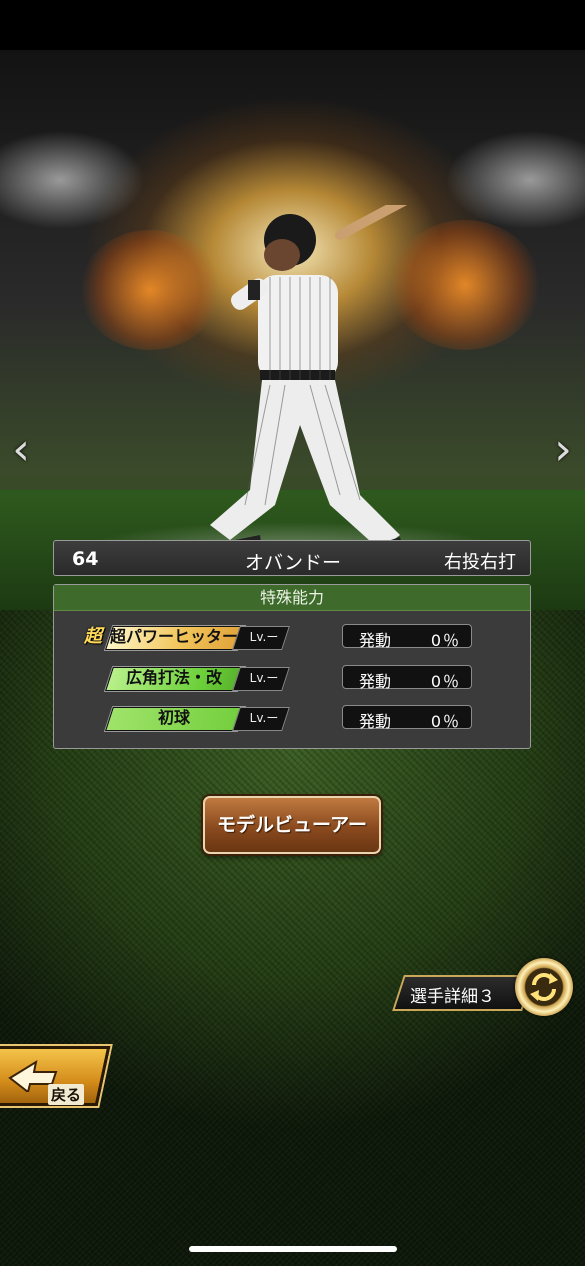 The height and width of the screenshot is (1266, 585). I want to click on ability-panel-header: 特殊能力, so click(292, 598).